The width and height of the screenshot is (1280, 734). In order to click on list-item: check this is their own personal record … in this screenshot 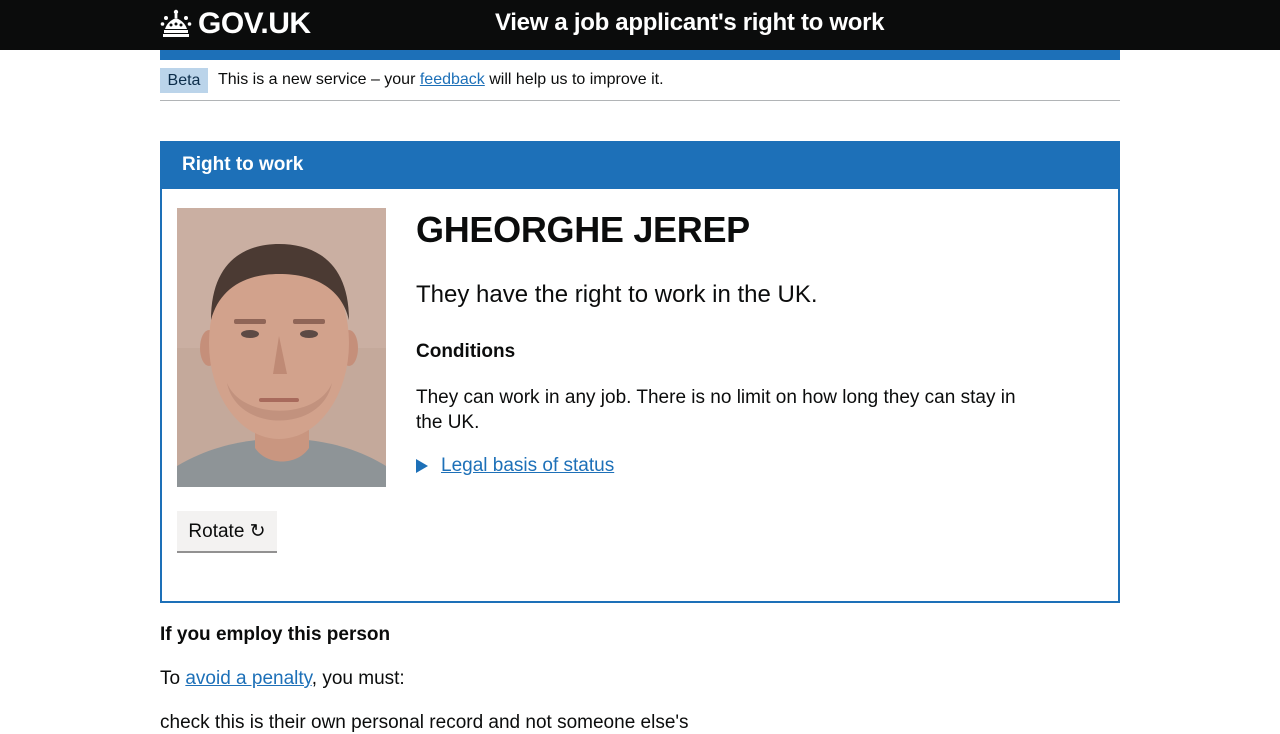, I will do `click(424, 722)`.